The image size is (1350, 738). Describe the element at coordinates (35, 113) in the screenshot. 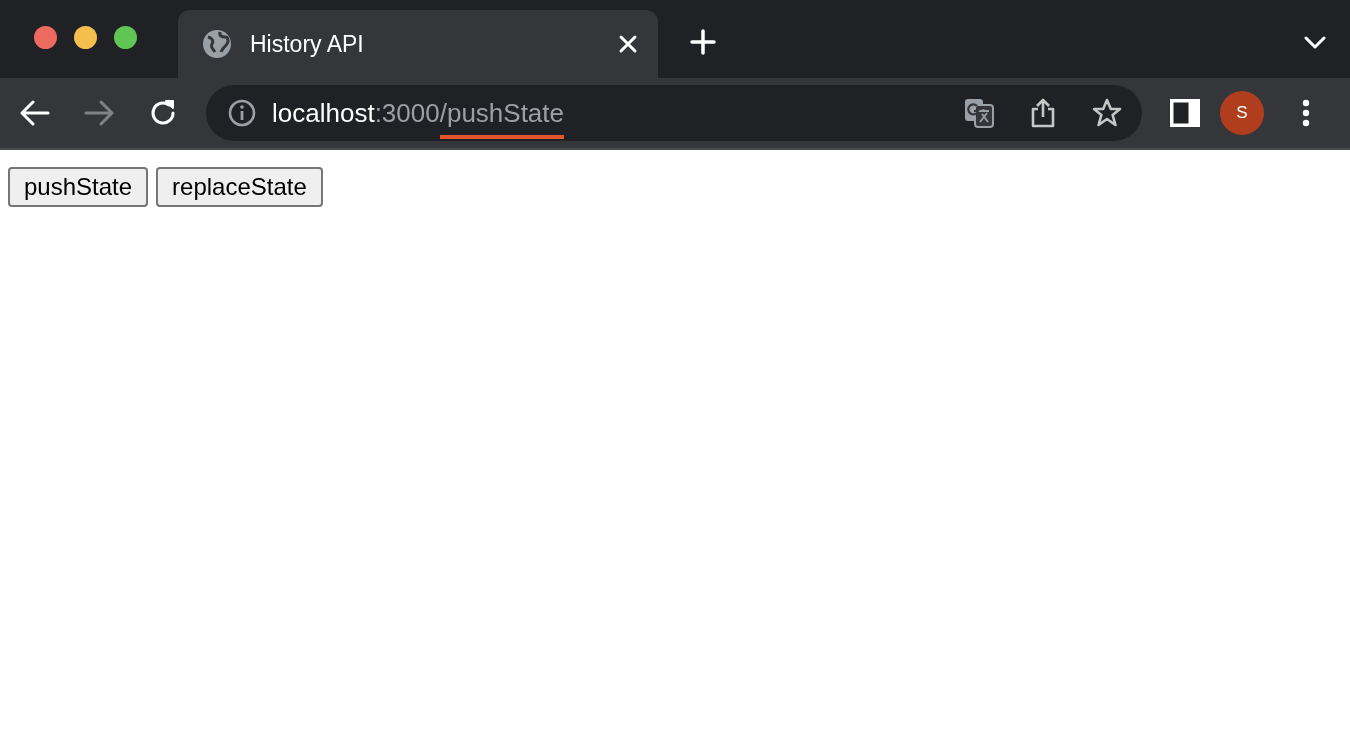

I see `back-arrow-icon` at that location.